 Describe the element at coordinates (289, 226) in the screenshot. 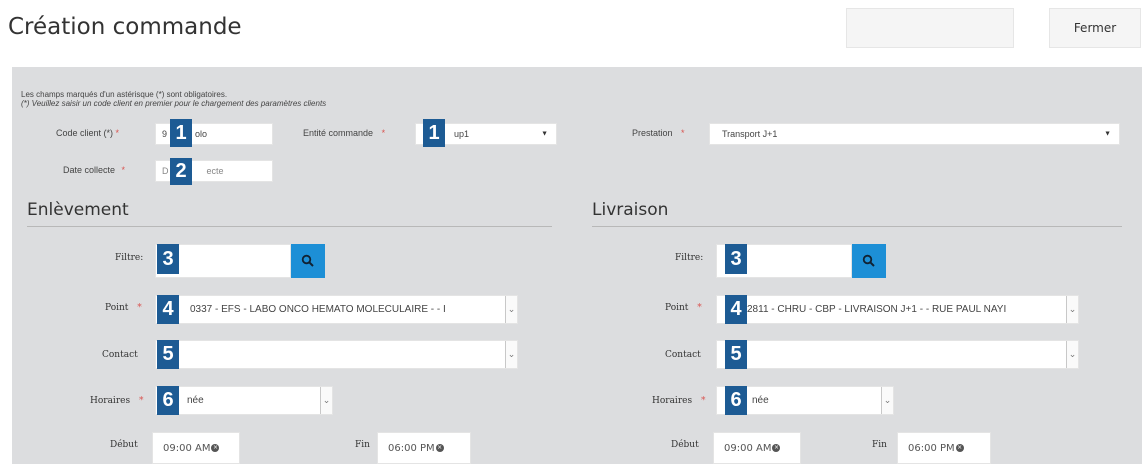

I see `pickup-divider` at that location.